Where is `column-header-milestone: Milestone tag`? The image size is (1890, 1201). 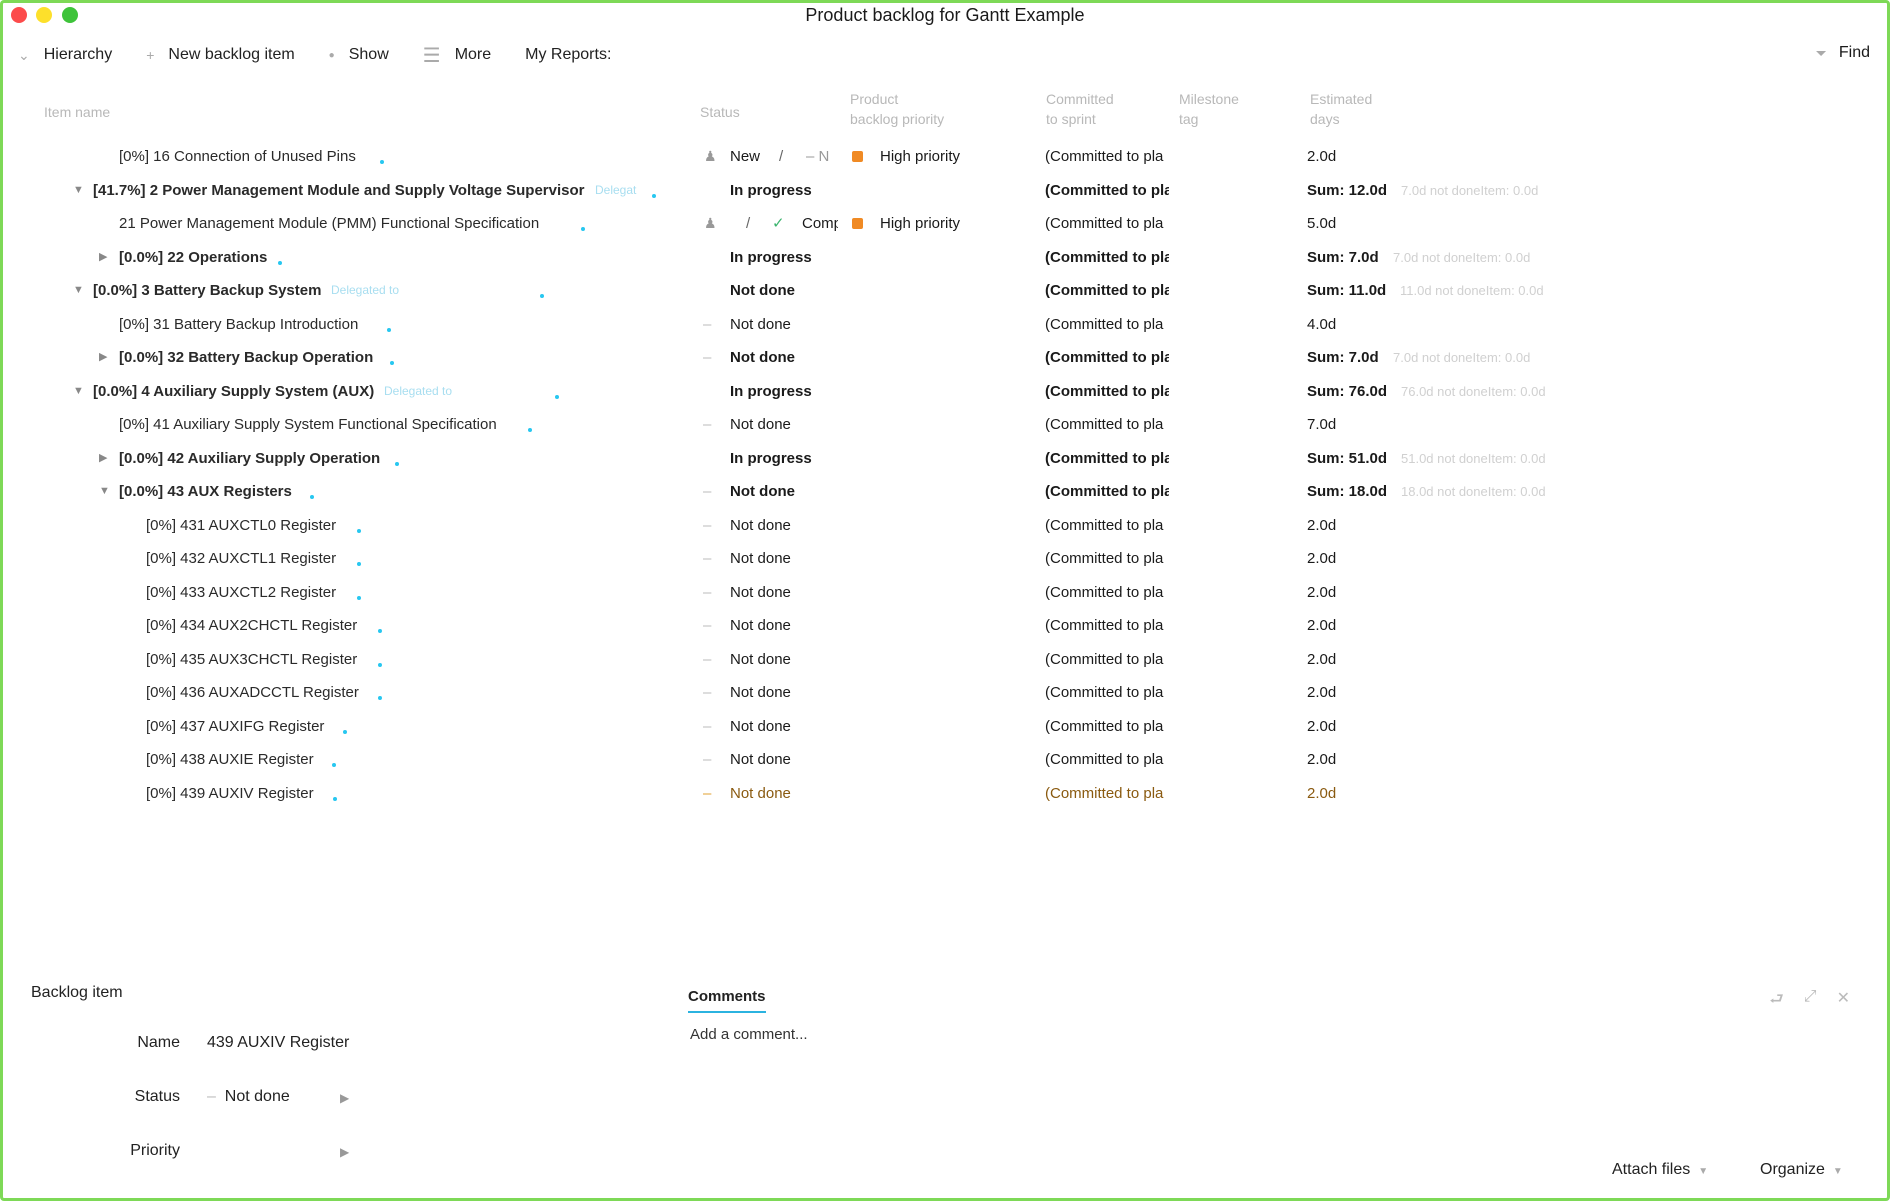 column-header-milestone: Milestone tag is located at coordinates (1209, 109).